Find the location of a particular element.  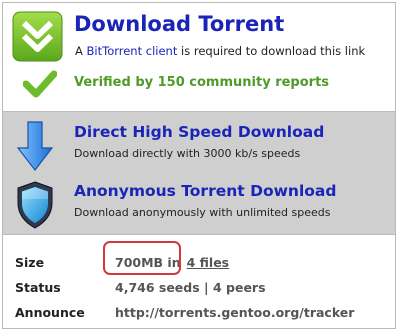

size-row: Size 700MB in 4 files is located at coordinates (199, 263).